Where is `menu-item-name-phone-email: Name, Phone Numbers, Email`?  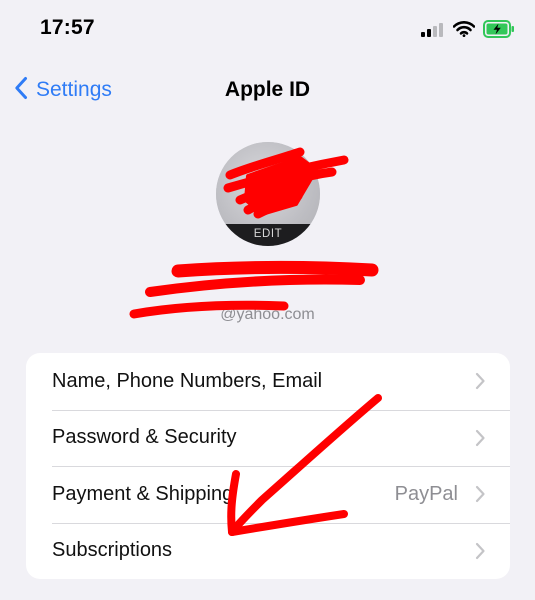
menu-item-name-phone-email: Name, Phone Numbers, Email is located at coordinates (268, 381).